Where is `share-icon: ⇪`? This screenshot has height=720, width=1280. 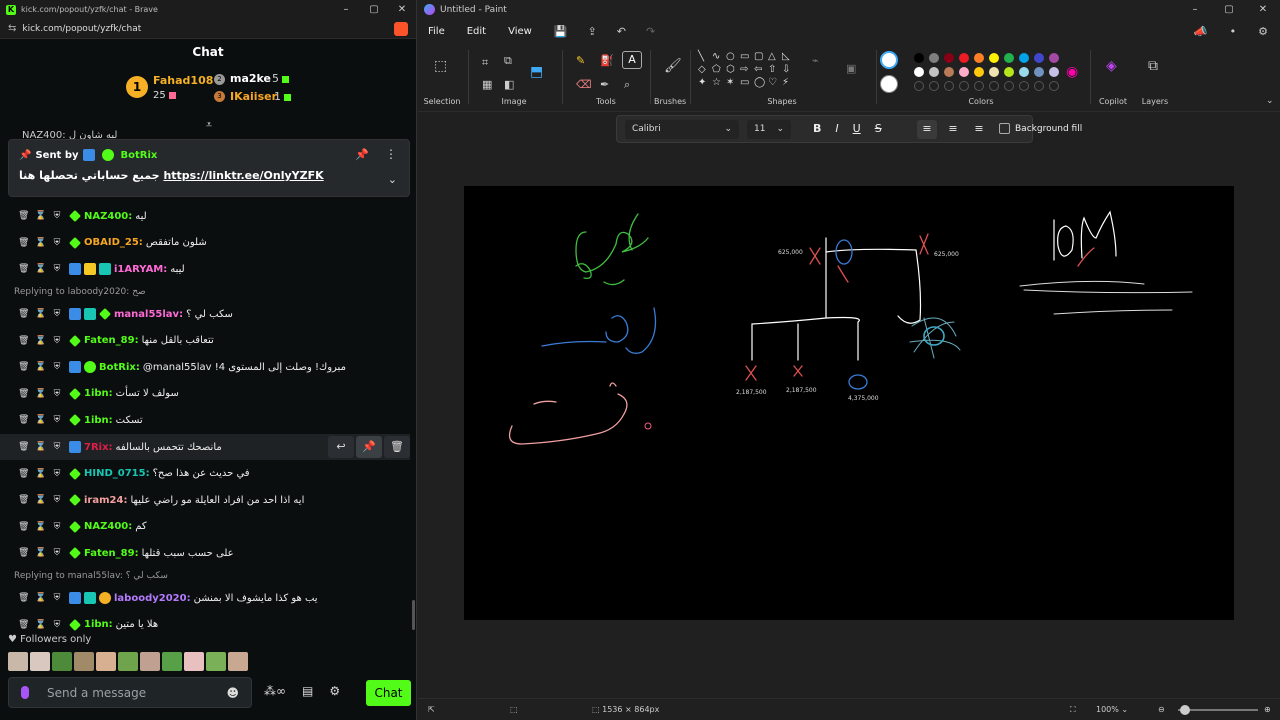
share-icon: ⇪ is located at coordinates (592, 31).